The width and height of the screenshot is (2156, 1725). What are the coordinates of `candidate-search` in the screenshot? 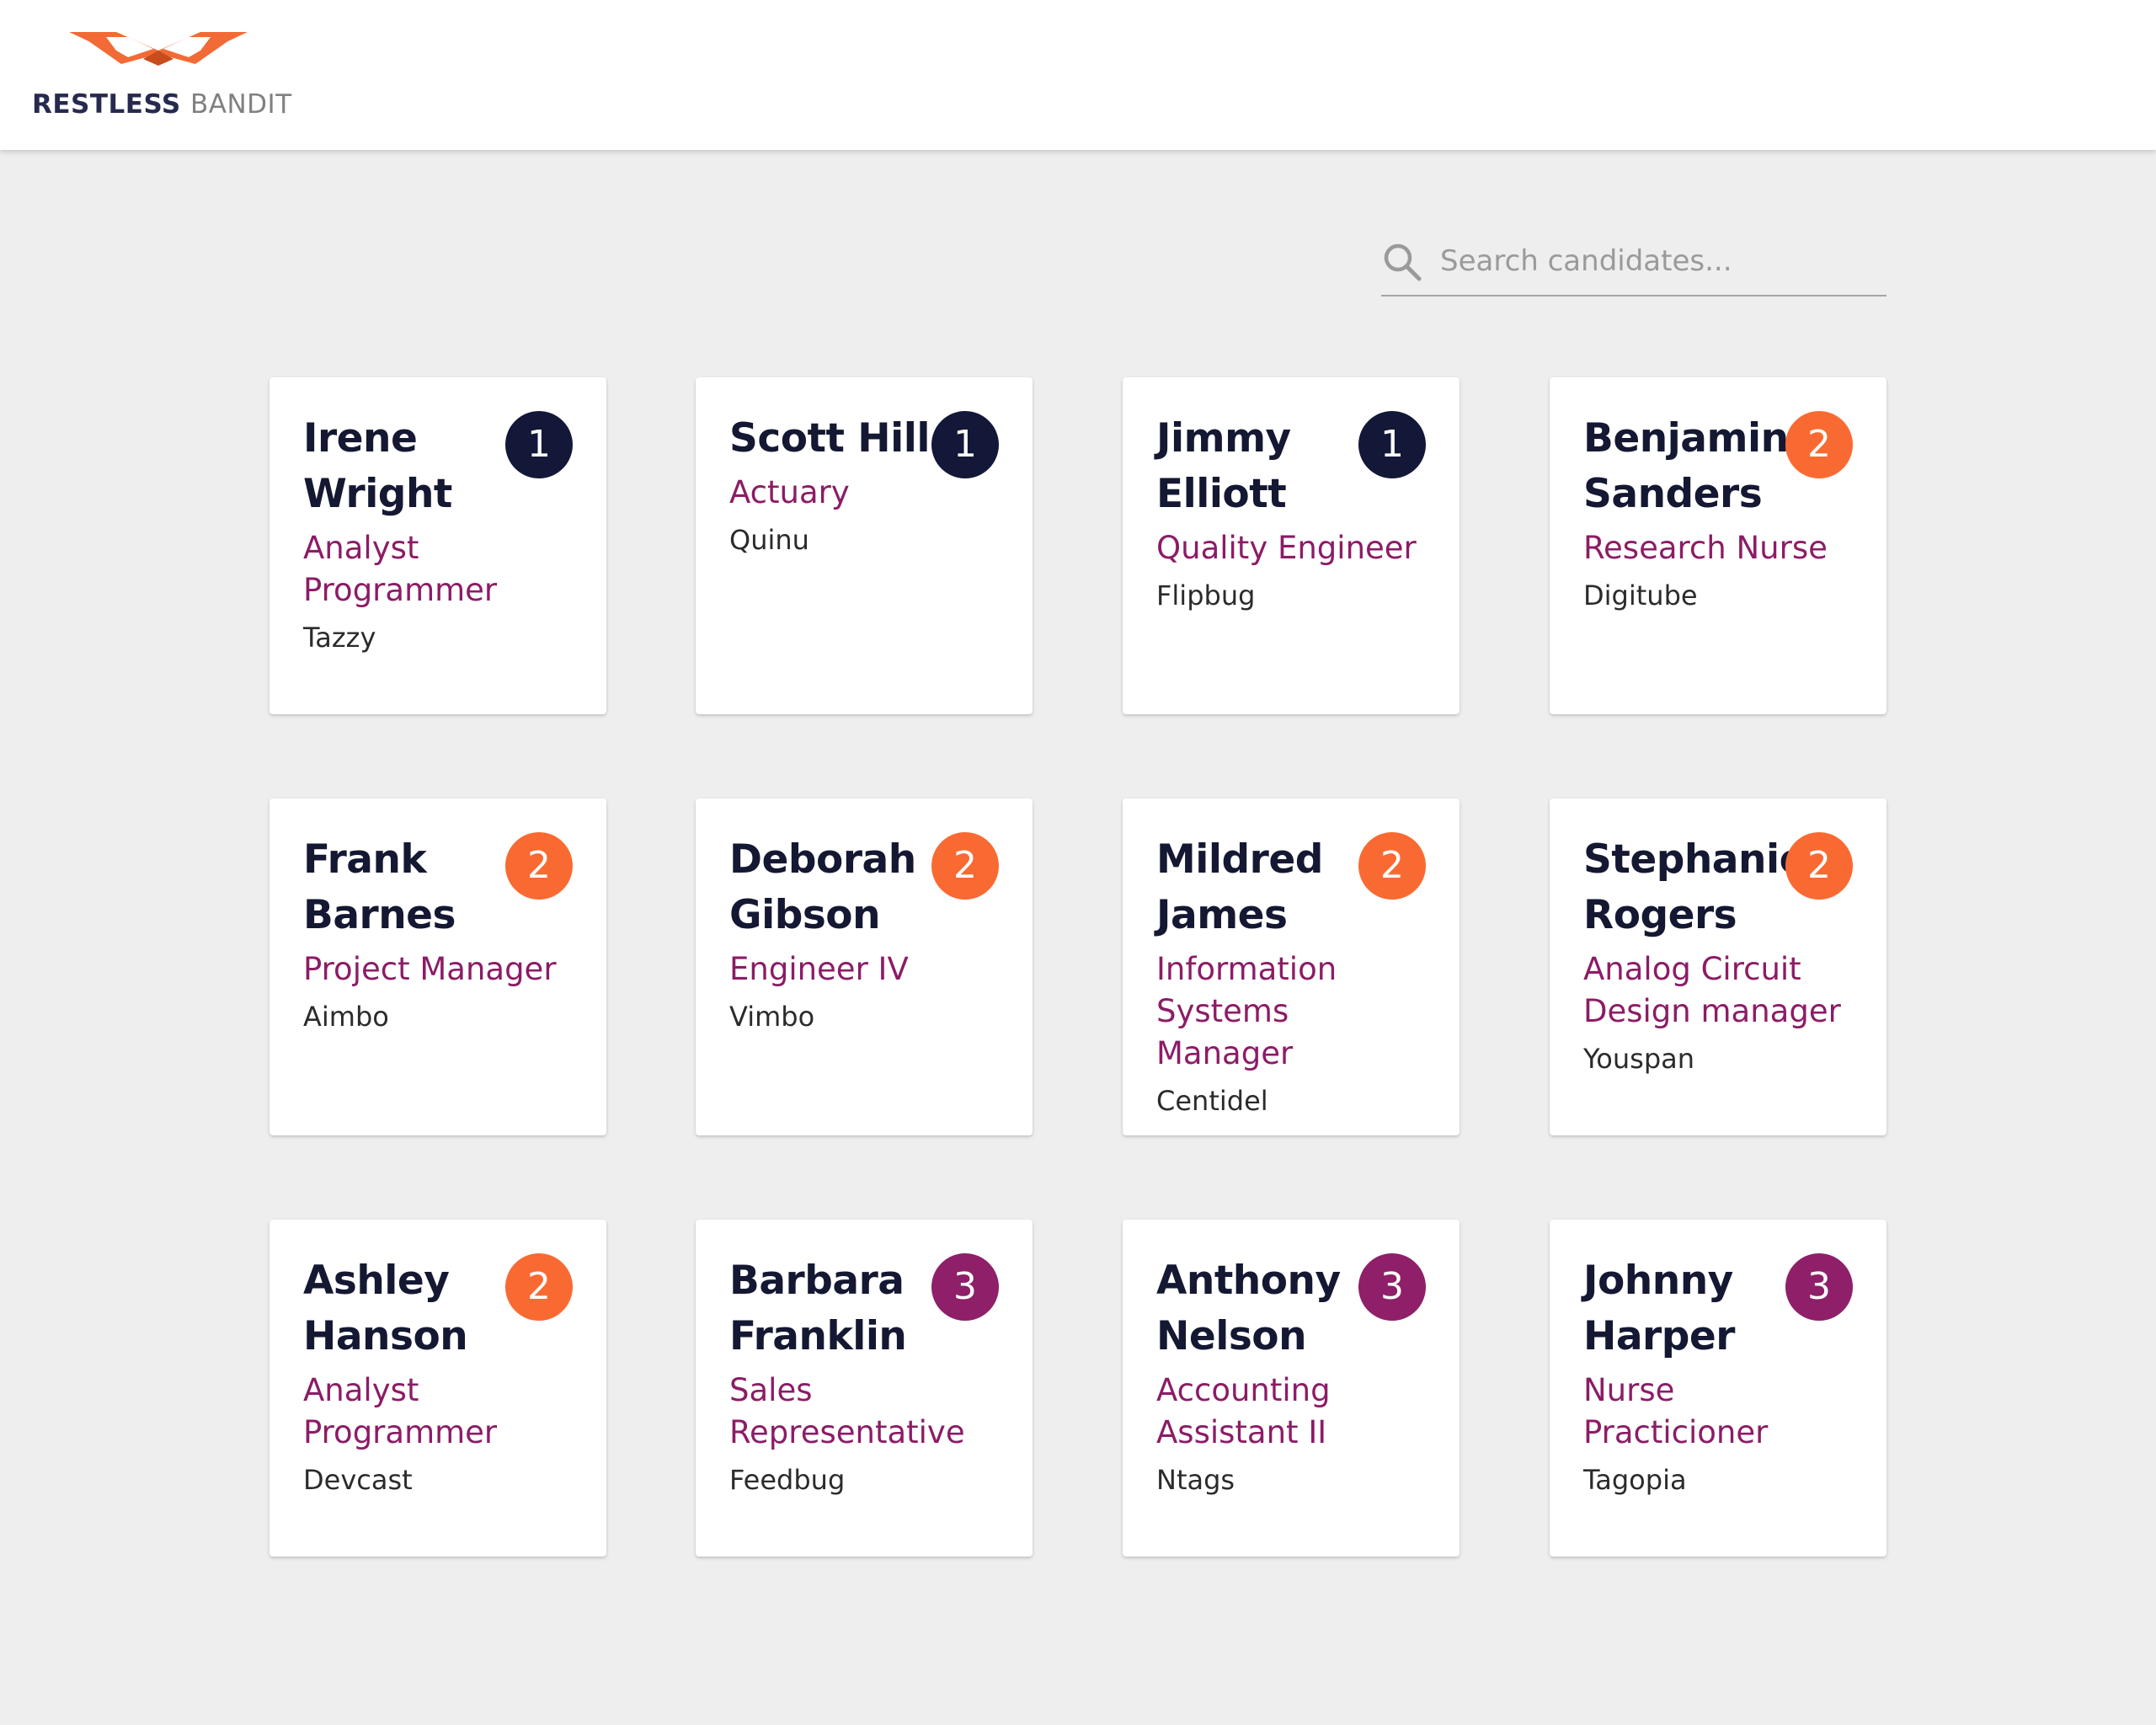 It's located at (1633, 265).